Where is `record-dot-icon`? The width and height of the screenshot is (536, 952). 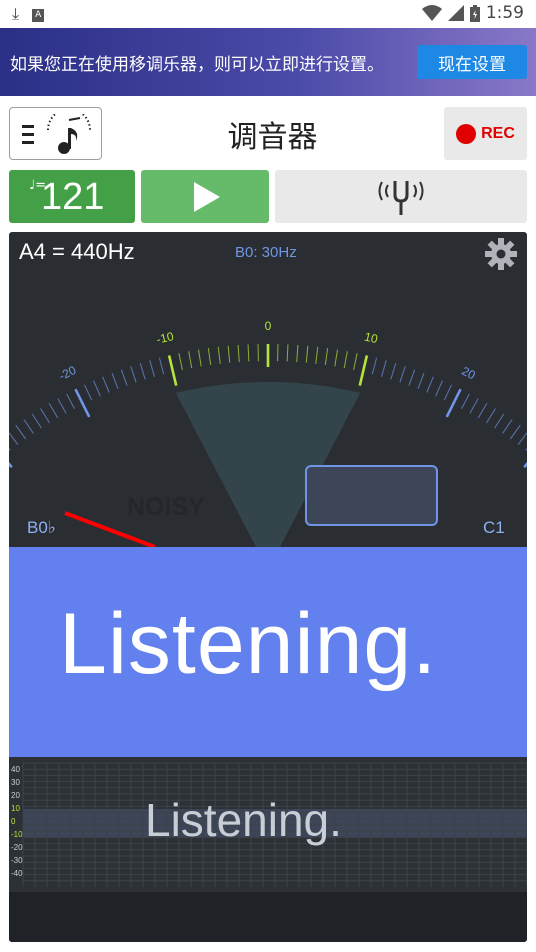 record-dot-icon is located at coordinates (466, 133).